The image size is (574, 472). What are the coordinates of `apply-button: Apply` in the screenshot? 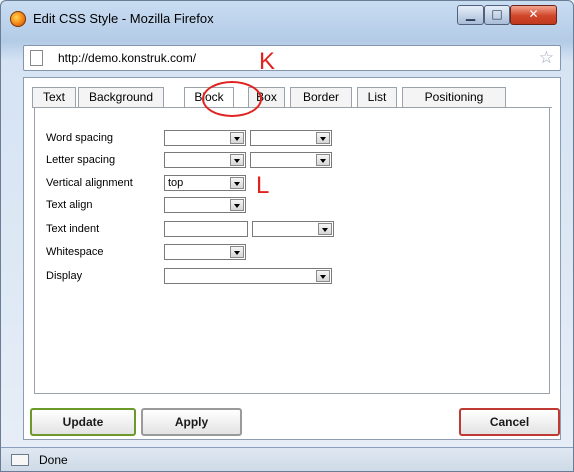 It's located at (191, 422).